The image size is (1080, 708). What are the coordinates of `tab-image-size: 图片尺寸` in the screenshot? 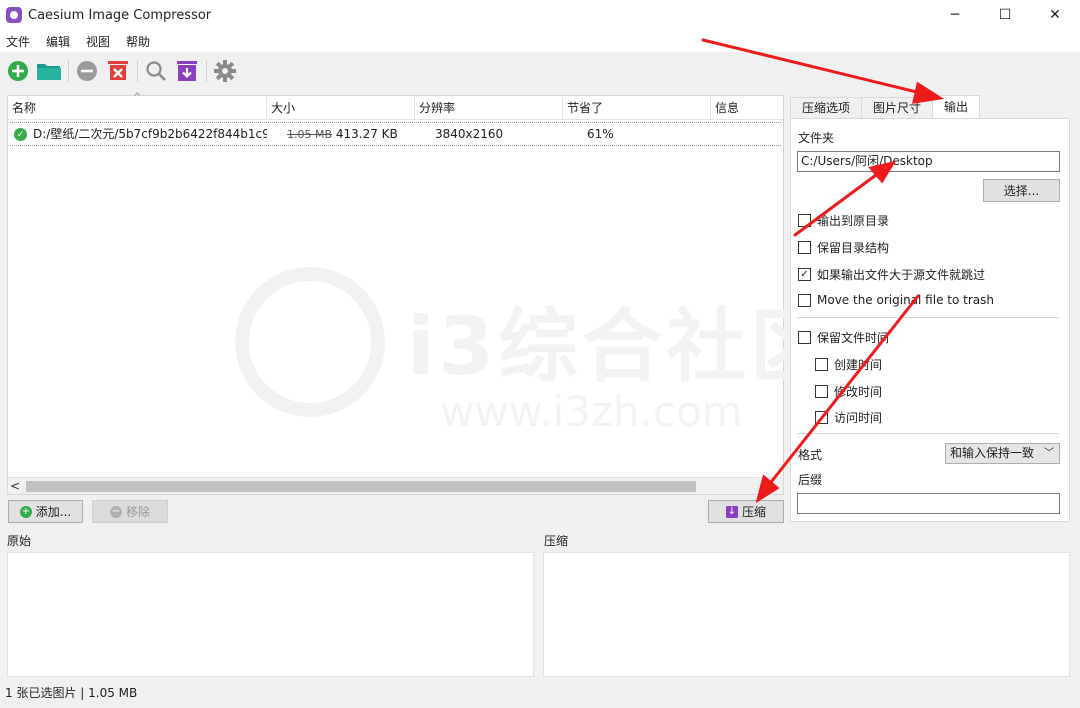 It's located at (897, 108).